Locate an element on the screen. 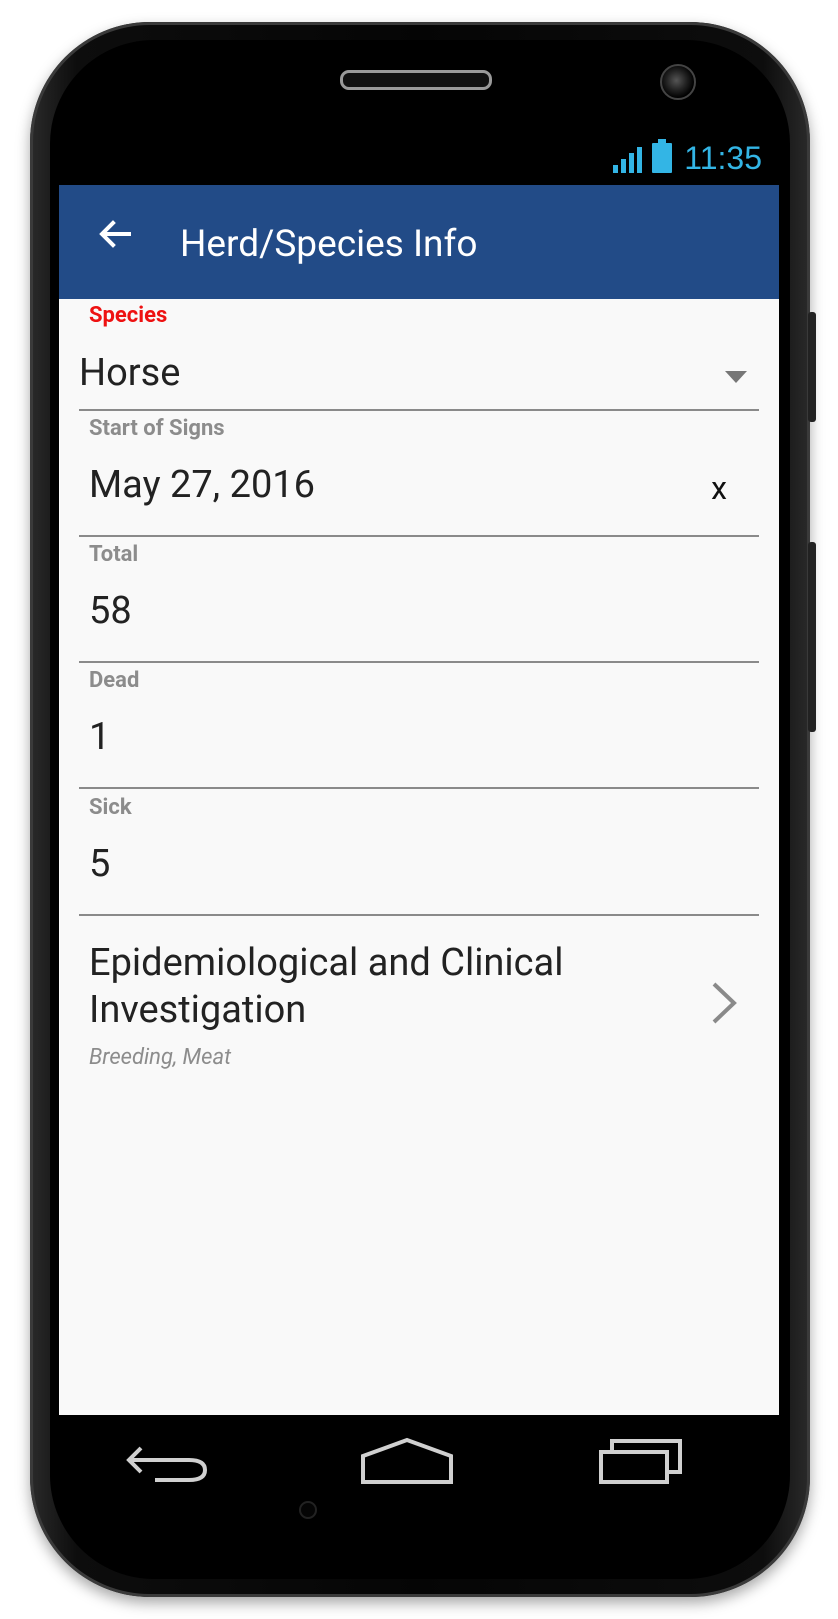 This screenshot has width=838, height=1619. total-value: 58 is located at coordinates (110, 611).